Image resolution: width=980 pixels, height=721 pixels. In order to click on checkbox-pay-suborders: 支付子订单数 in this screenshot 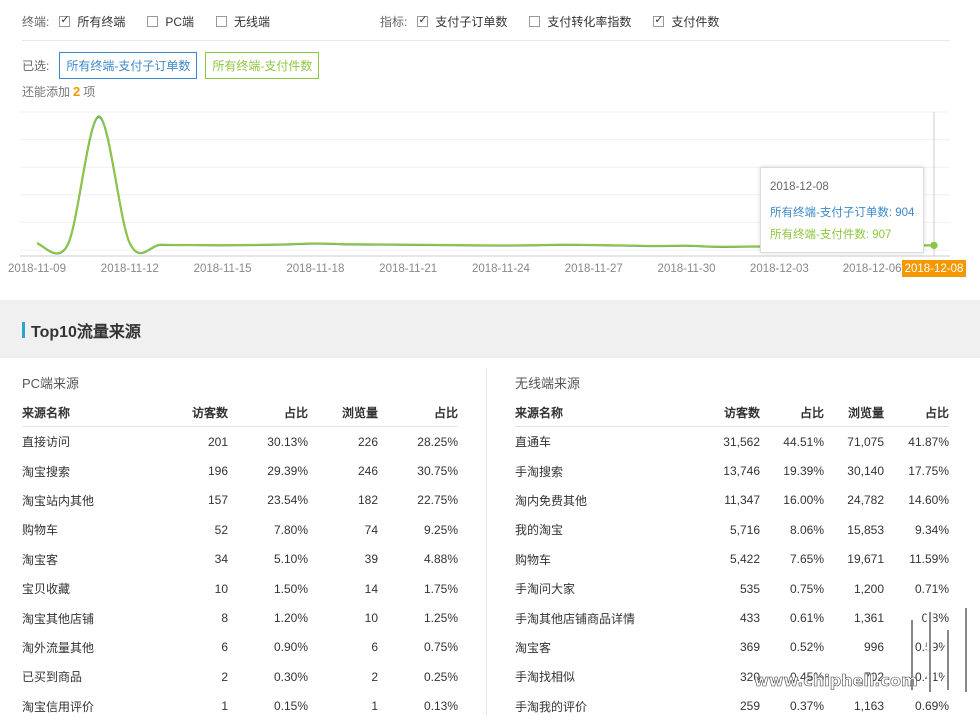, I will do `click(462, 21)`.